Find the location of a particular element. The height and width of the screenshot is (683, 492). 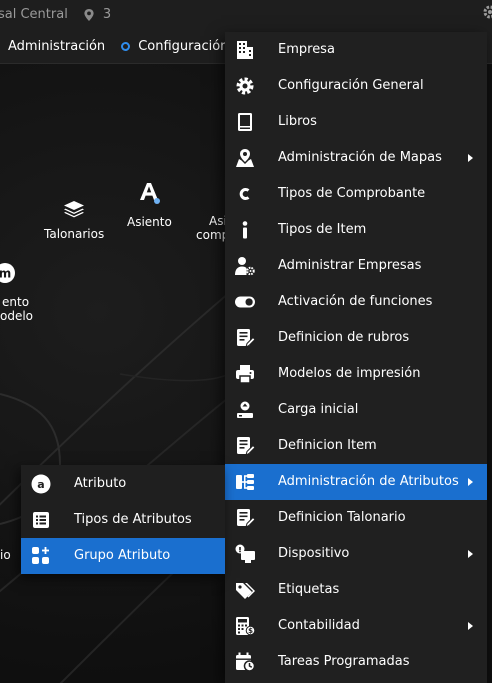

tile-talonarios-label: Talonarios is located at coordinates (74, 234).